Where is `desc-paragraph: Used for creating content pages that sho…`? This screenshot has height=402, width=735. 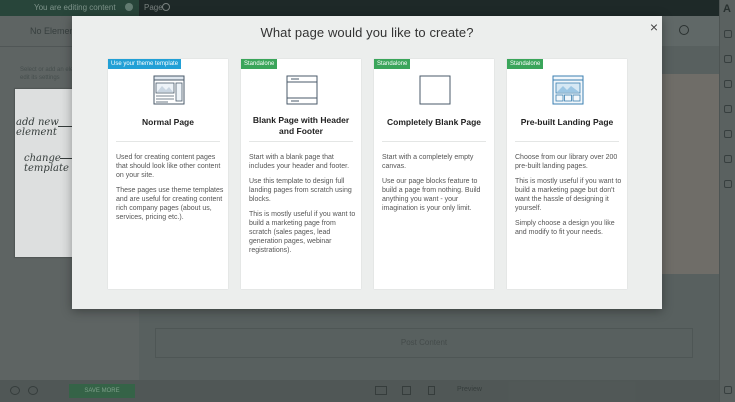 desc-paragraph: Used for creating content pages that sho… is located at coordinates (168, 166).